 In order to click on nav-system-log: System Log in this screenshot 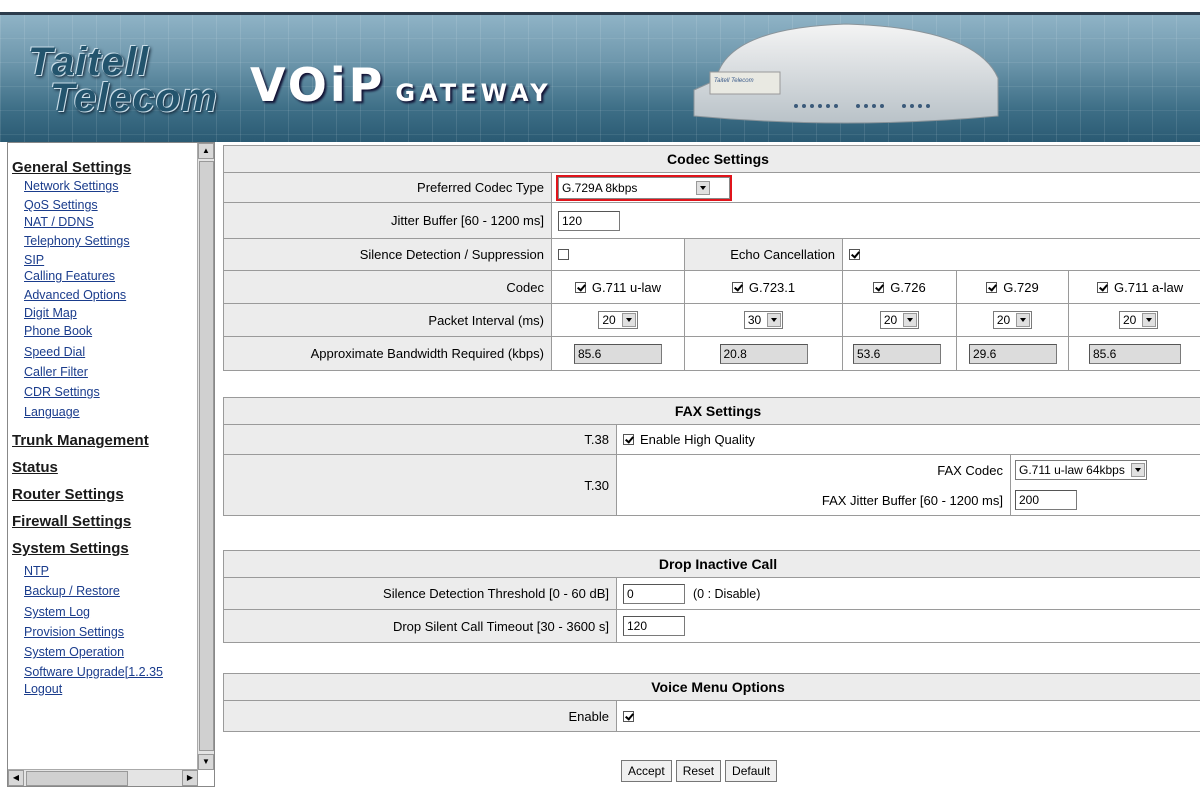, I will do `click(105, 612)`.